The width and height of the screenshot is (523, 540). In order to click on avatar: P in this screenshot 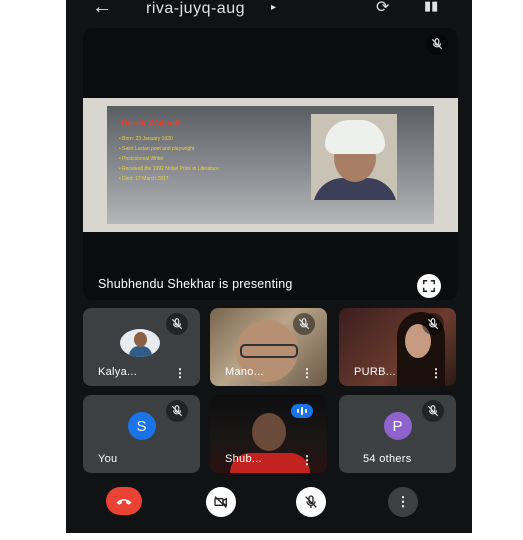, I will do `click(397, 426)`.